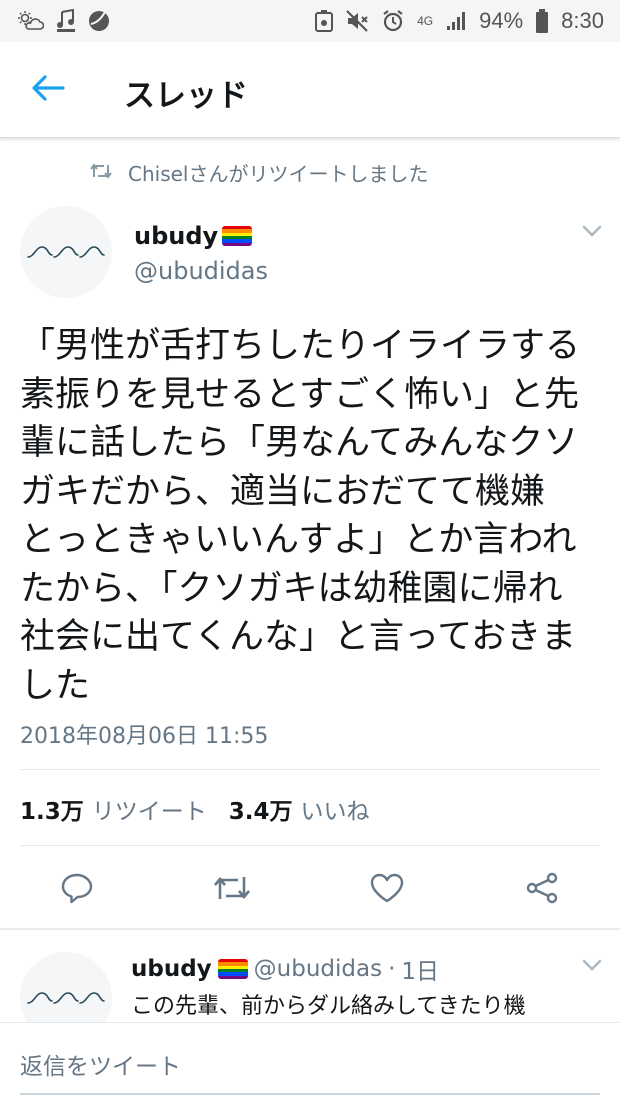 The width and height of the screenshot is (620, 1102). What do you see at coordinates (310, 888) in the screenshot?
I see `tweet-actions` at bounding box center [310, 888].